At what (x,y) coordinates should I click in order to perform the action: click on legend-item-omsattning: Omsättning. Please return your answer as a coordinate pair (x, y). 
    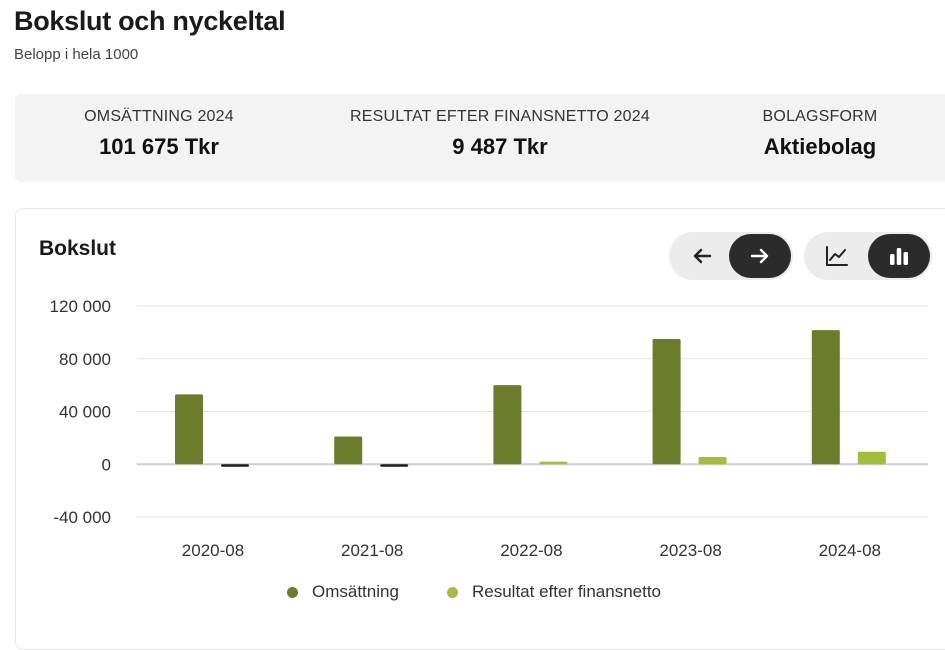
    Looking at the image, I should click on (343, 592).